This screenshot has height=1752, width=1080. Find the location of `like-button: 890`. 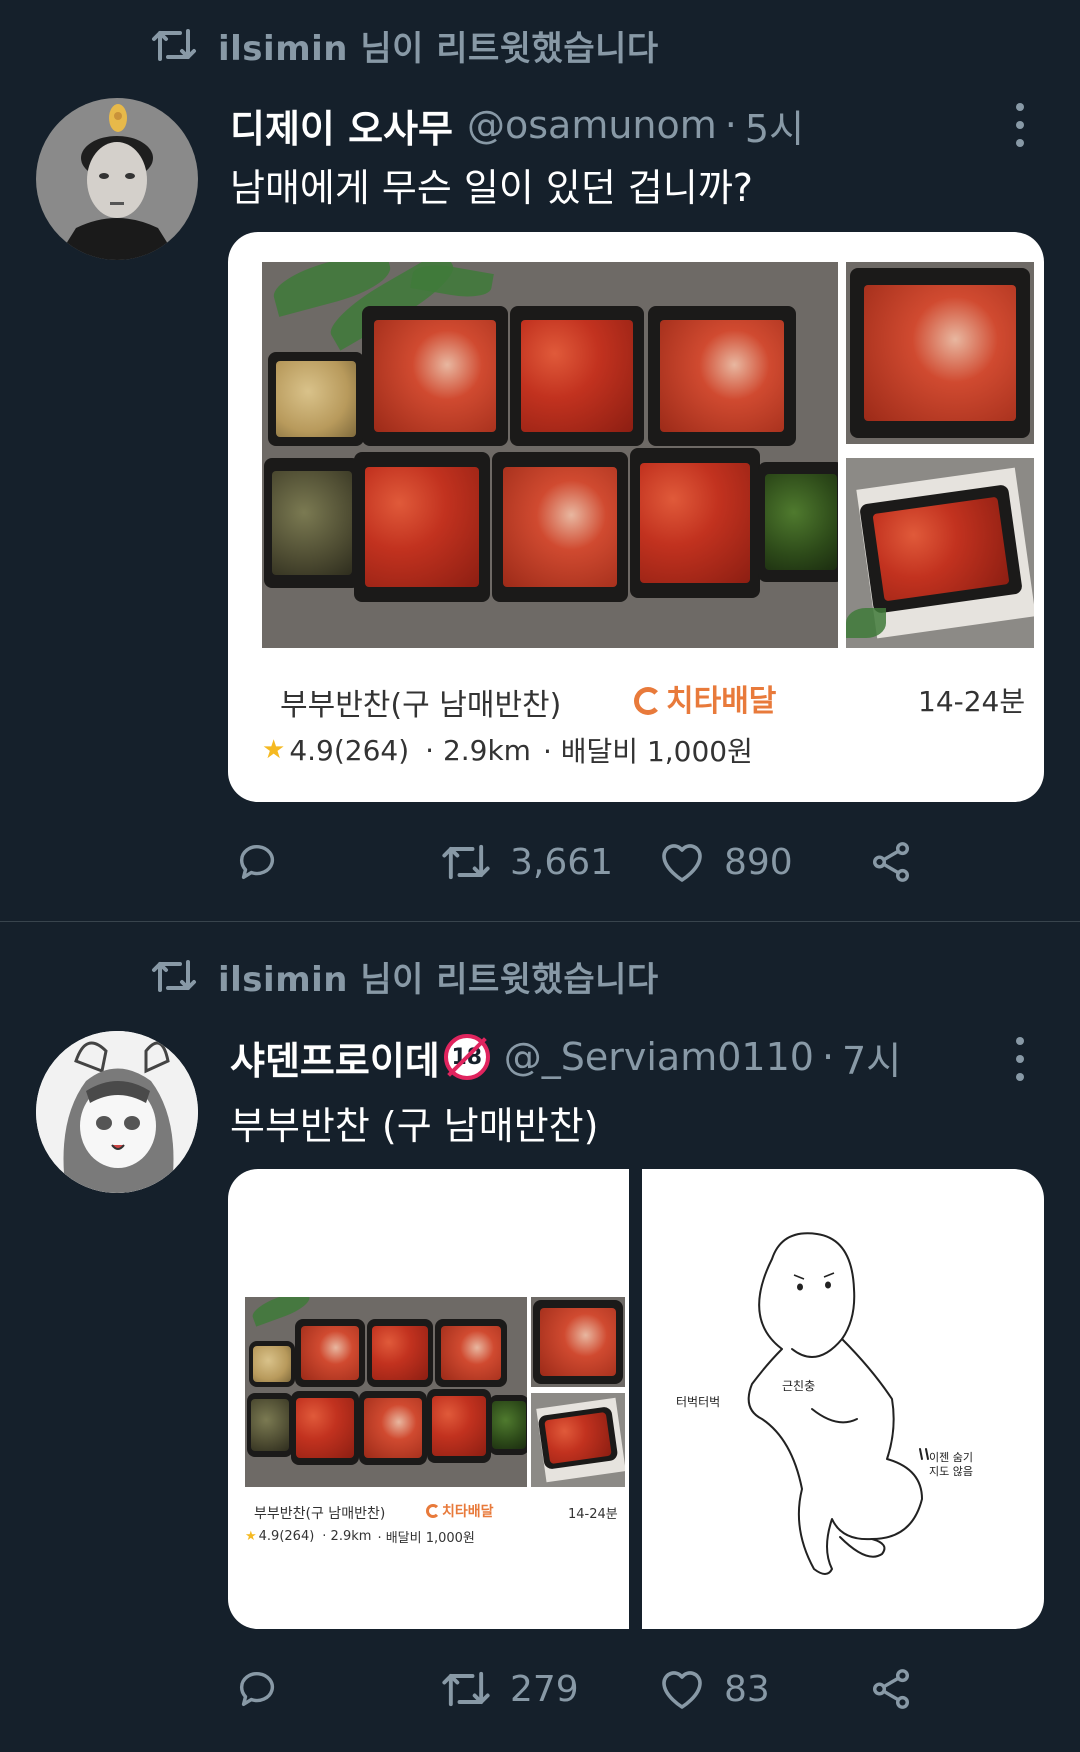

like-button: 890 is located at coordinates (725, 862).